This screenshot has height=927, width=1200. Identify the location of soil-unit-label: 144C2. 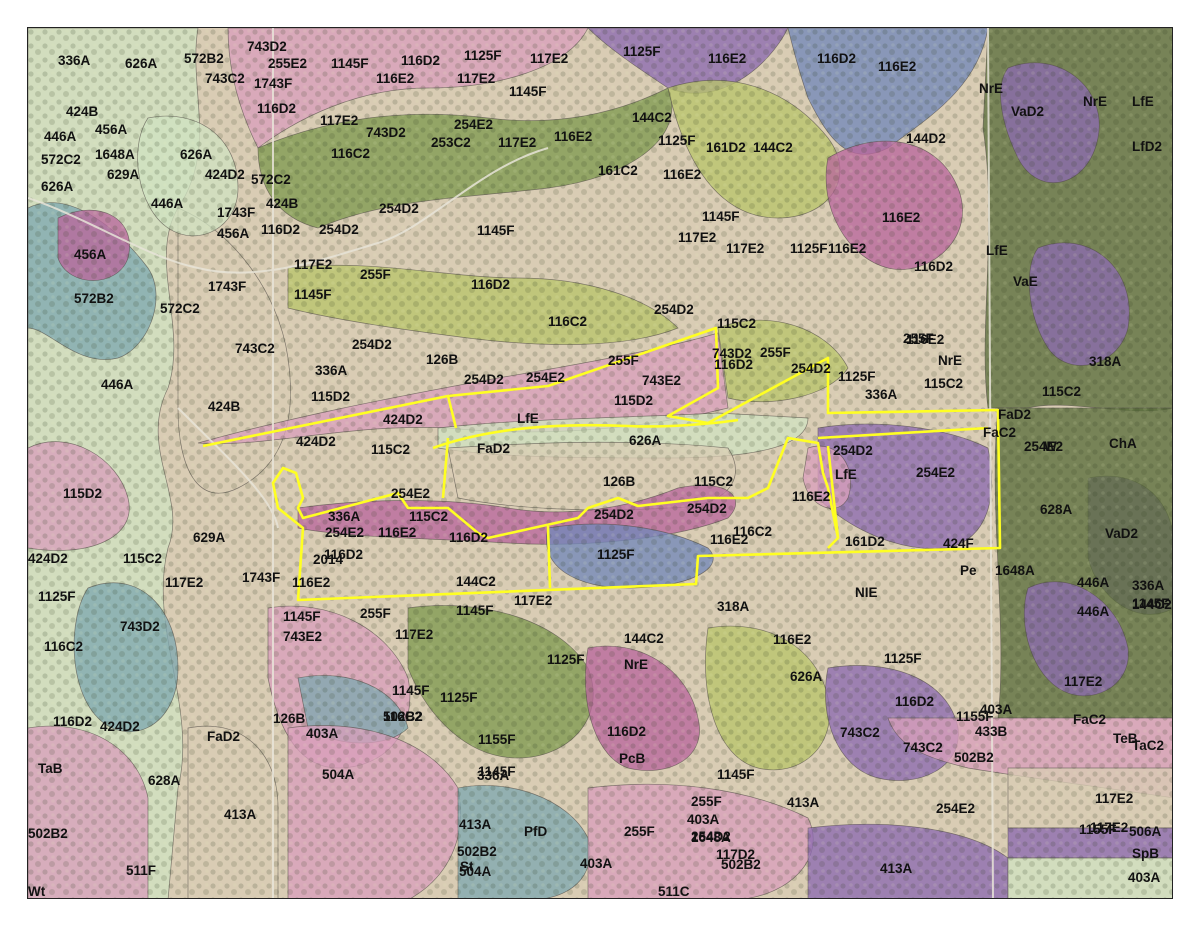
(644, 638).